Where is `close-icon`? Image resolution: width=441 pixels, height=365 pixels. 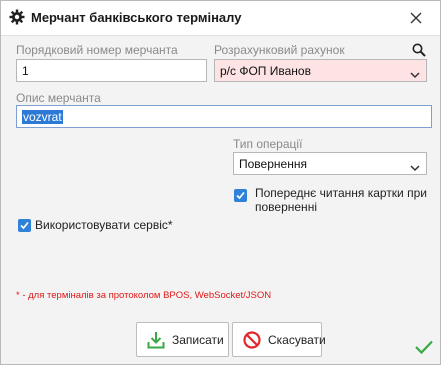
close-icon is located at coordinates (416, 18).